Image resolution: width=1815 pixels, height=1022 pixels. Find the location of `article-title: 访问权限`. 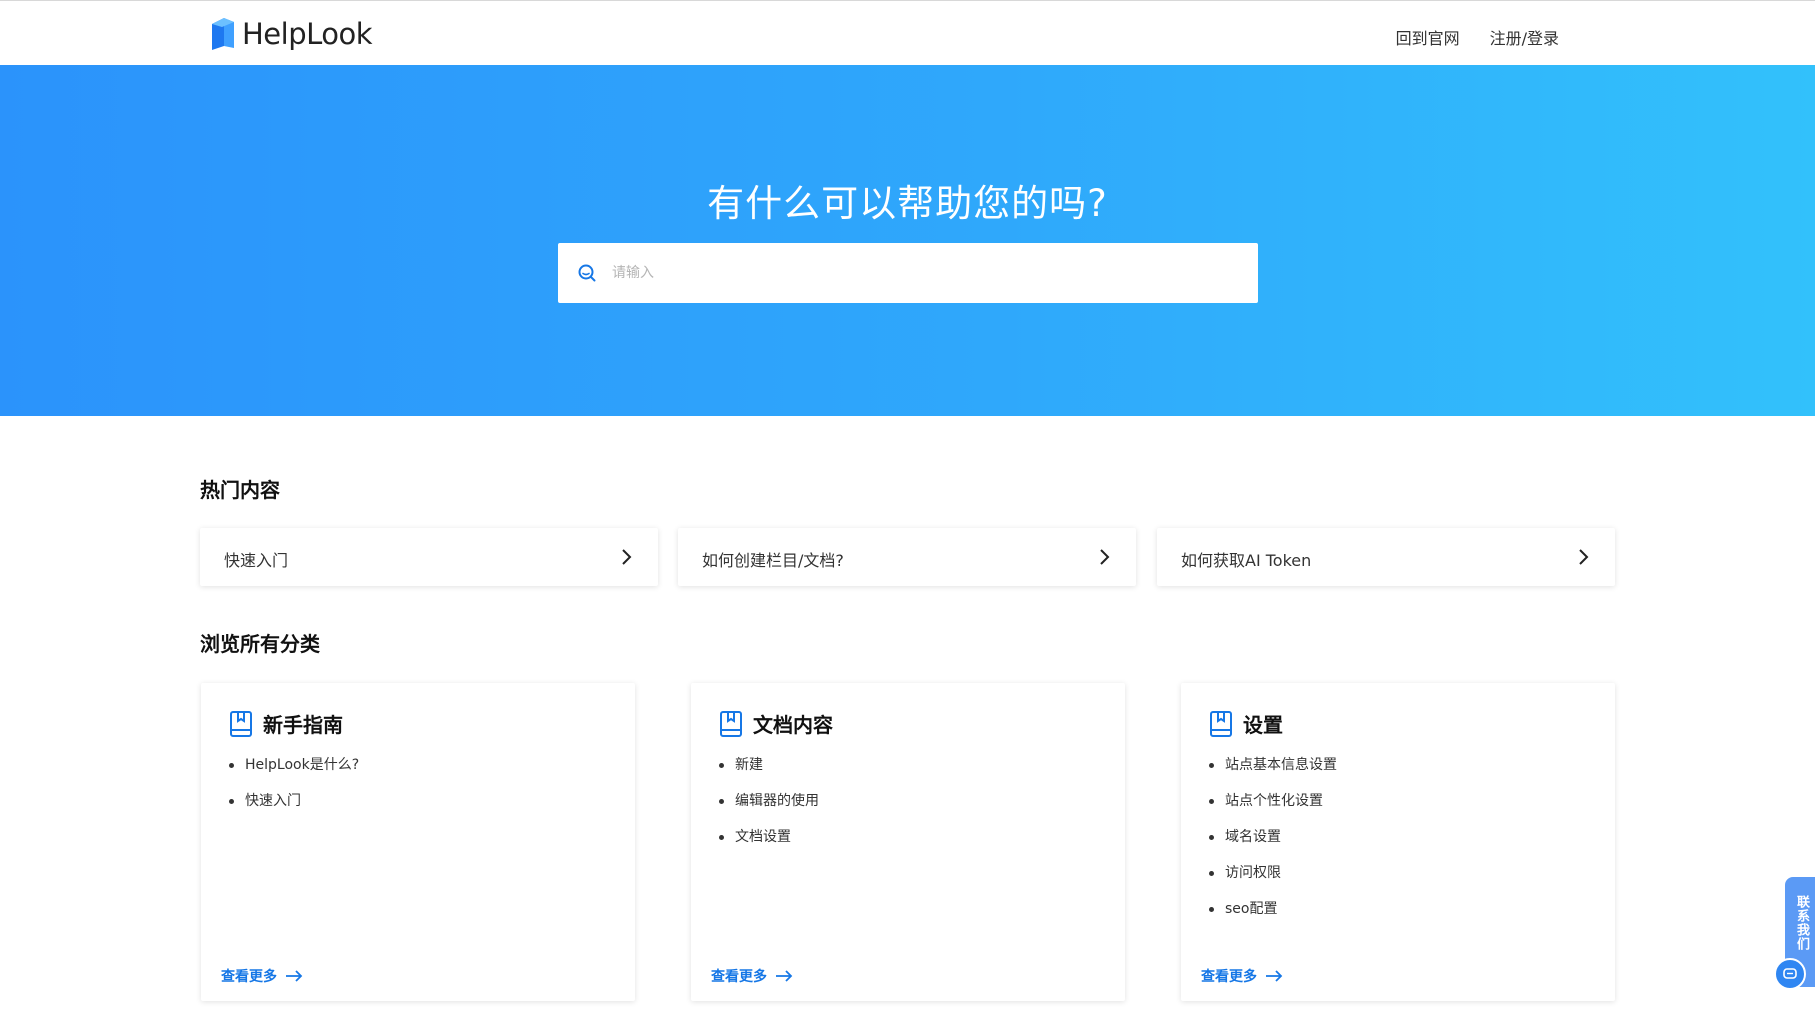

article-title: 访问权限 is located at coordinates (1253, 873).